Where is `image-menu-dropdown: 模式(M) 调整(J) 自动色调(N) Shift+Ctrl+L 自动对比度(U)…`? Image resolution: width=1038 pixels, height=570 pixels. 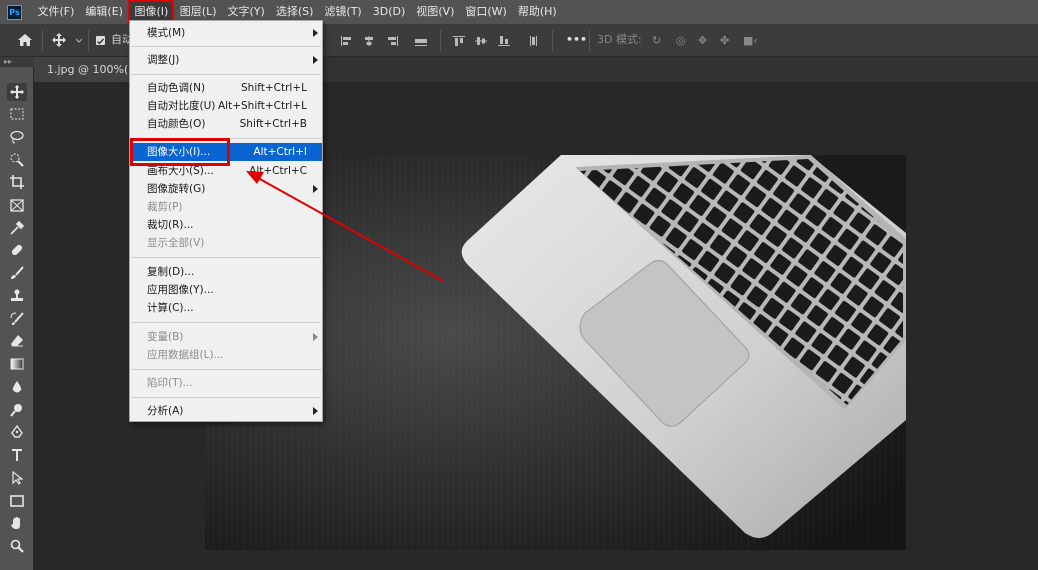 image-menu-dropdown: 模式(M) 调整(J) 自动色调(N) Shift+Ctrl+L 自动对比度(U)… is located at coordinates (226, 221).